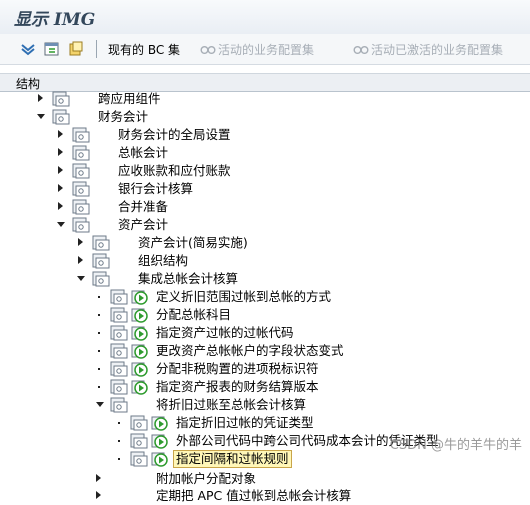 The image size is (530, 505). I want to click on tree-node-label: 附加帐户分配对象, so click(206, 478).